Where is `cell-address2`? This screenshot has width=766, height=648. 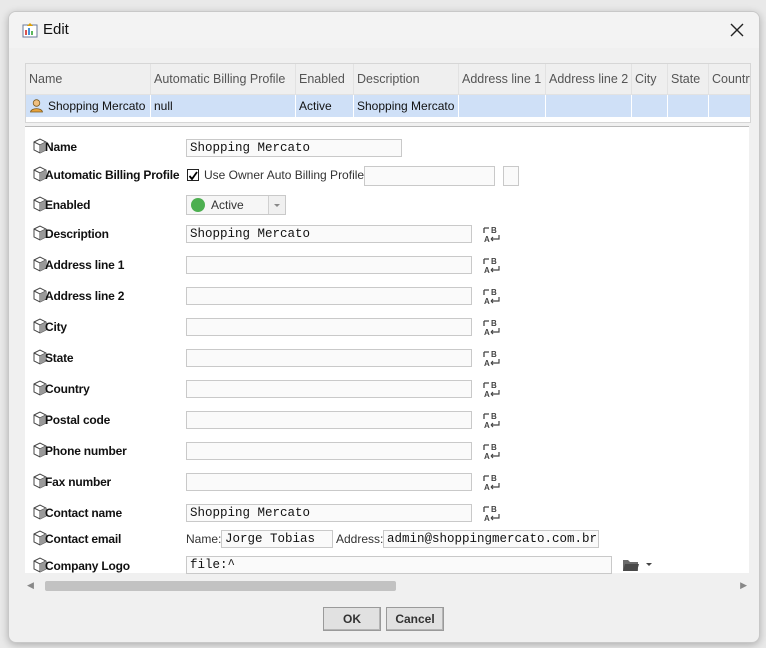
cell-address2 is located at coordinates (589, 106).